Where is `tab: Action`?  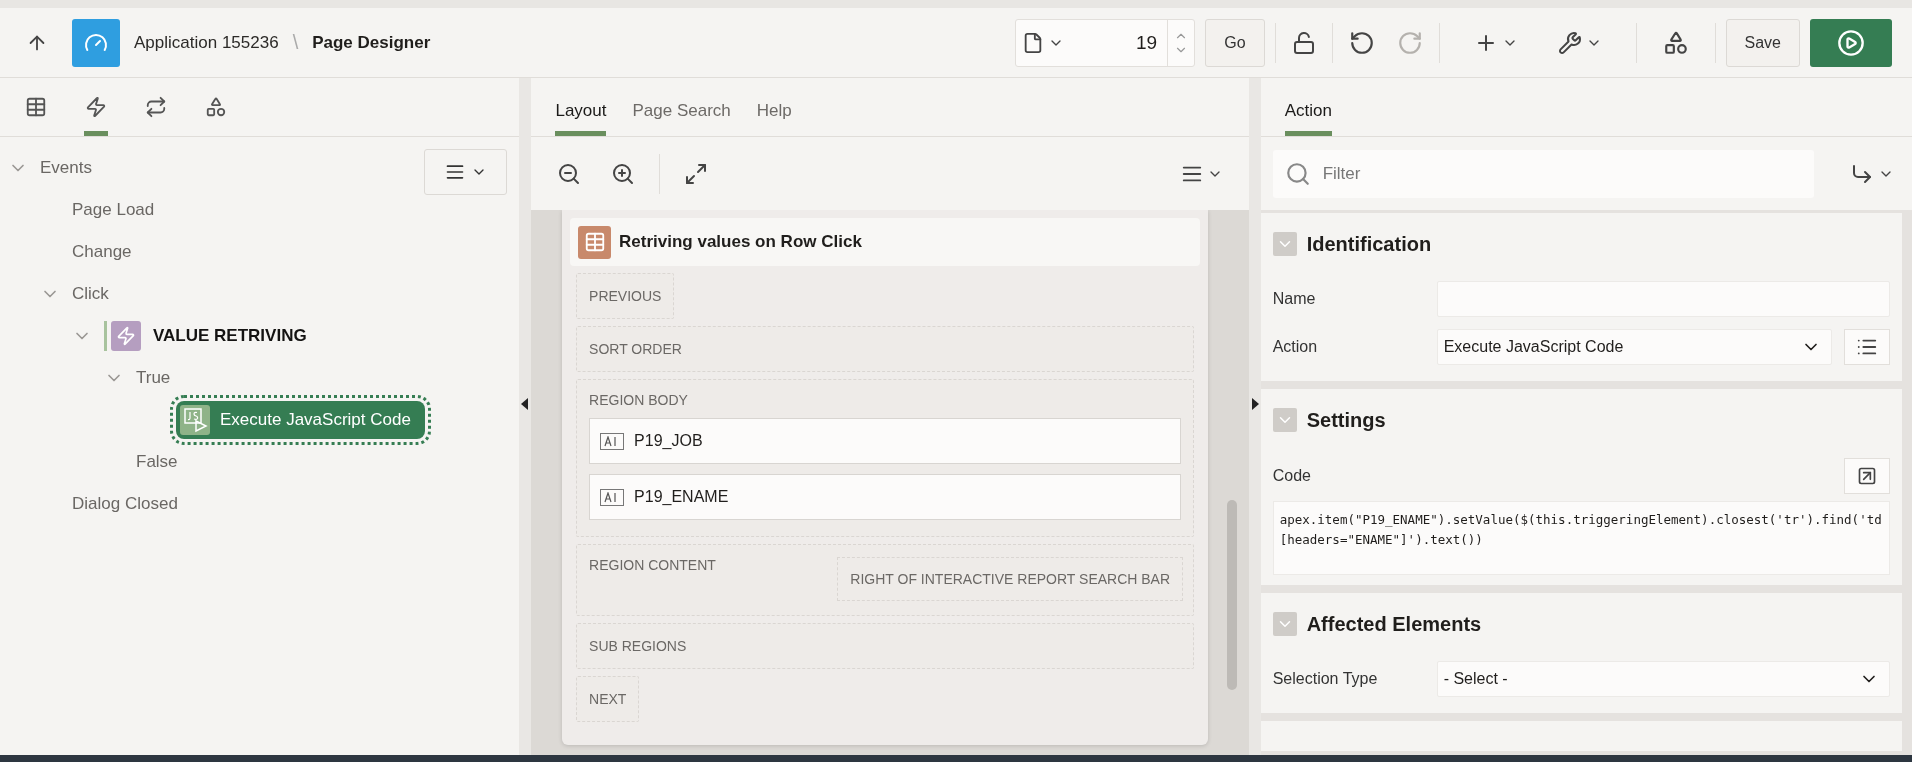 tab: Action is located at coordinates (1308, 107).